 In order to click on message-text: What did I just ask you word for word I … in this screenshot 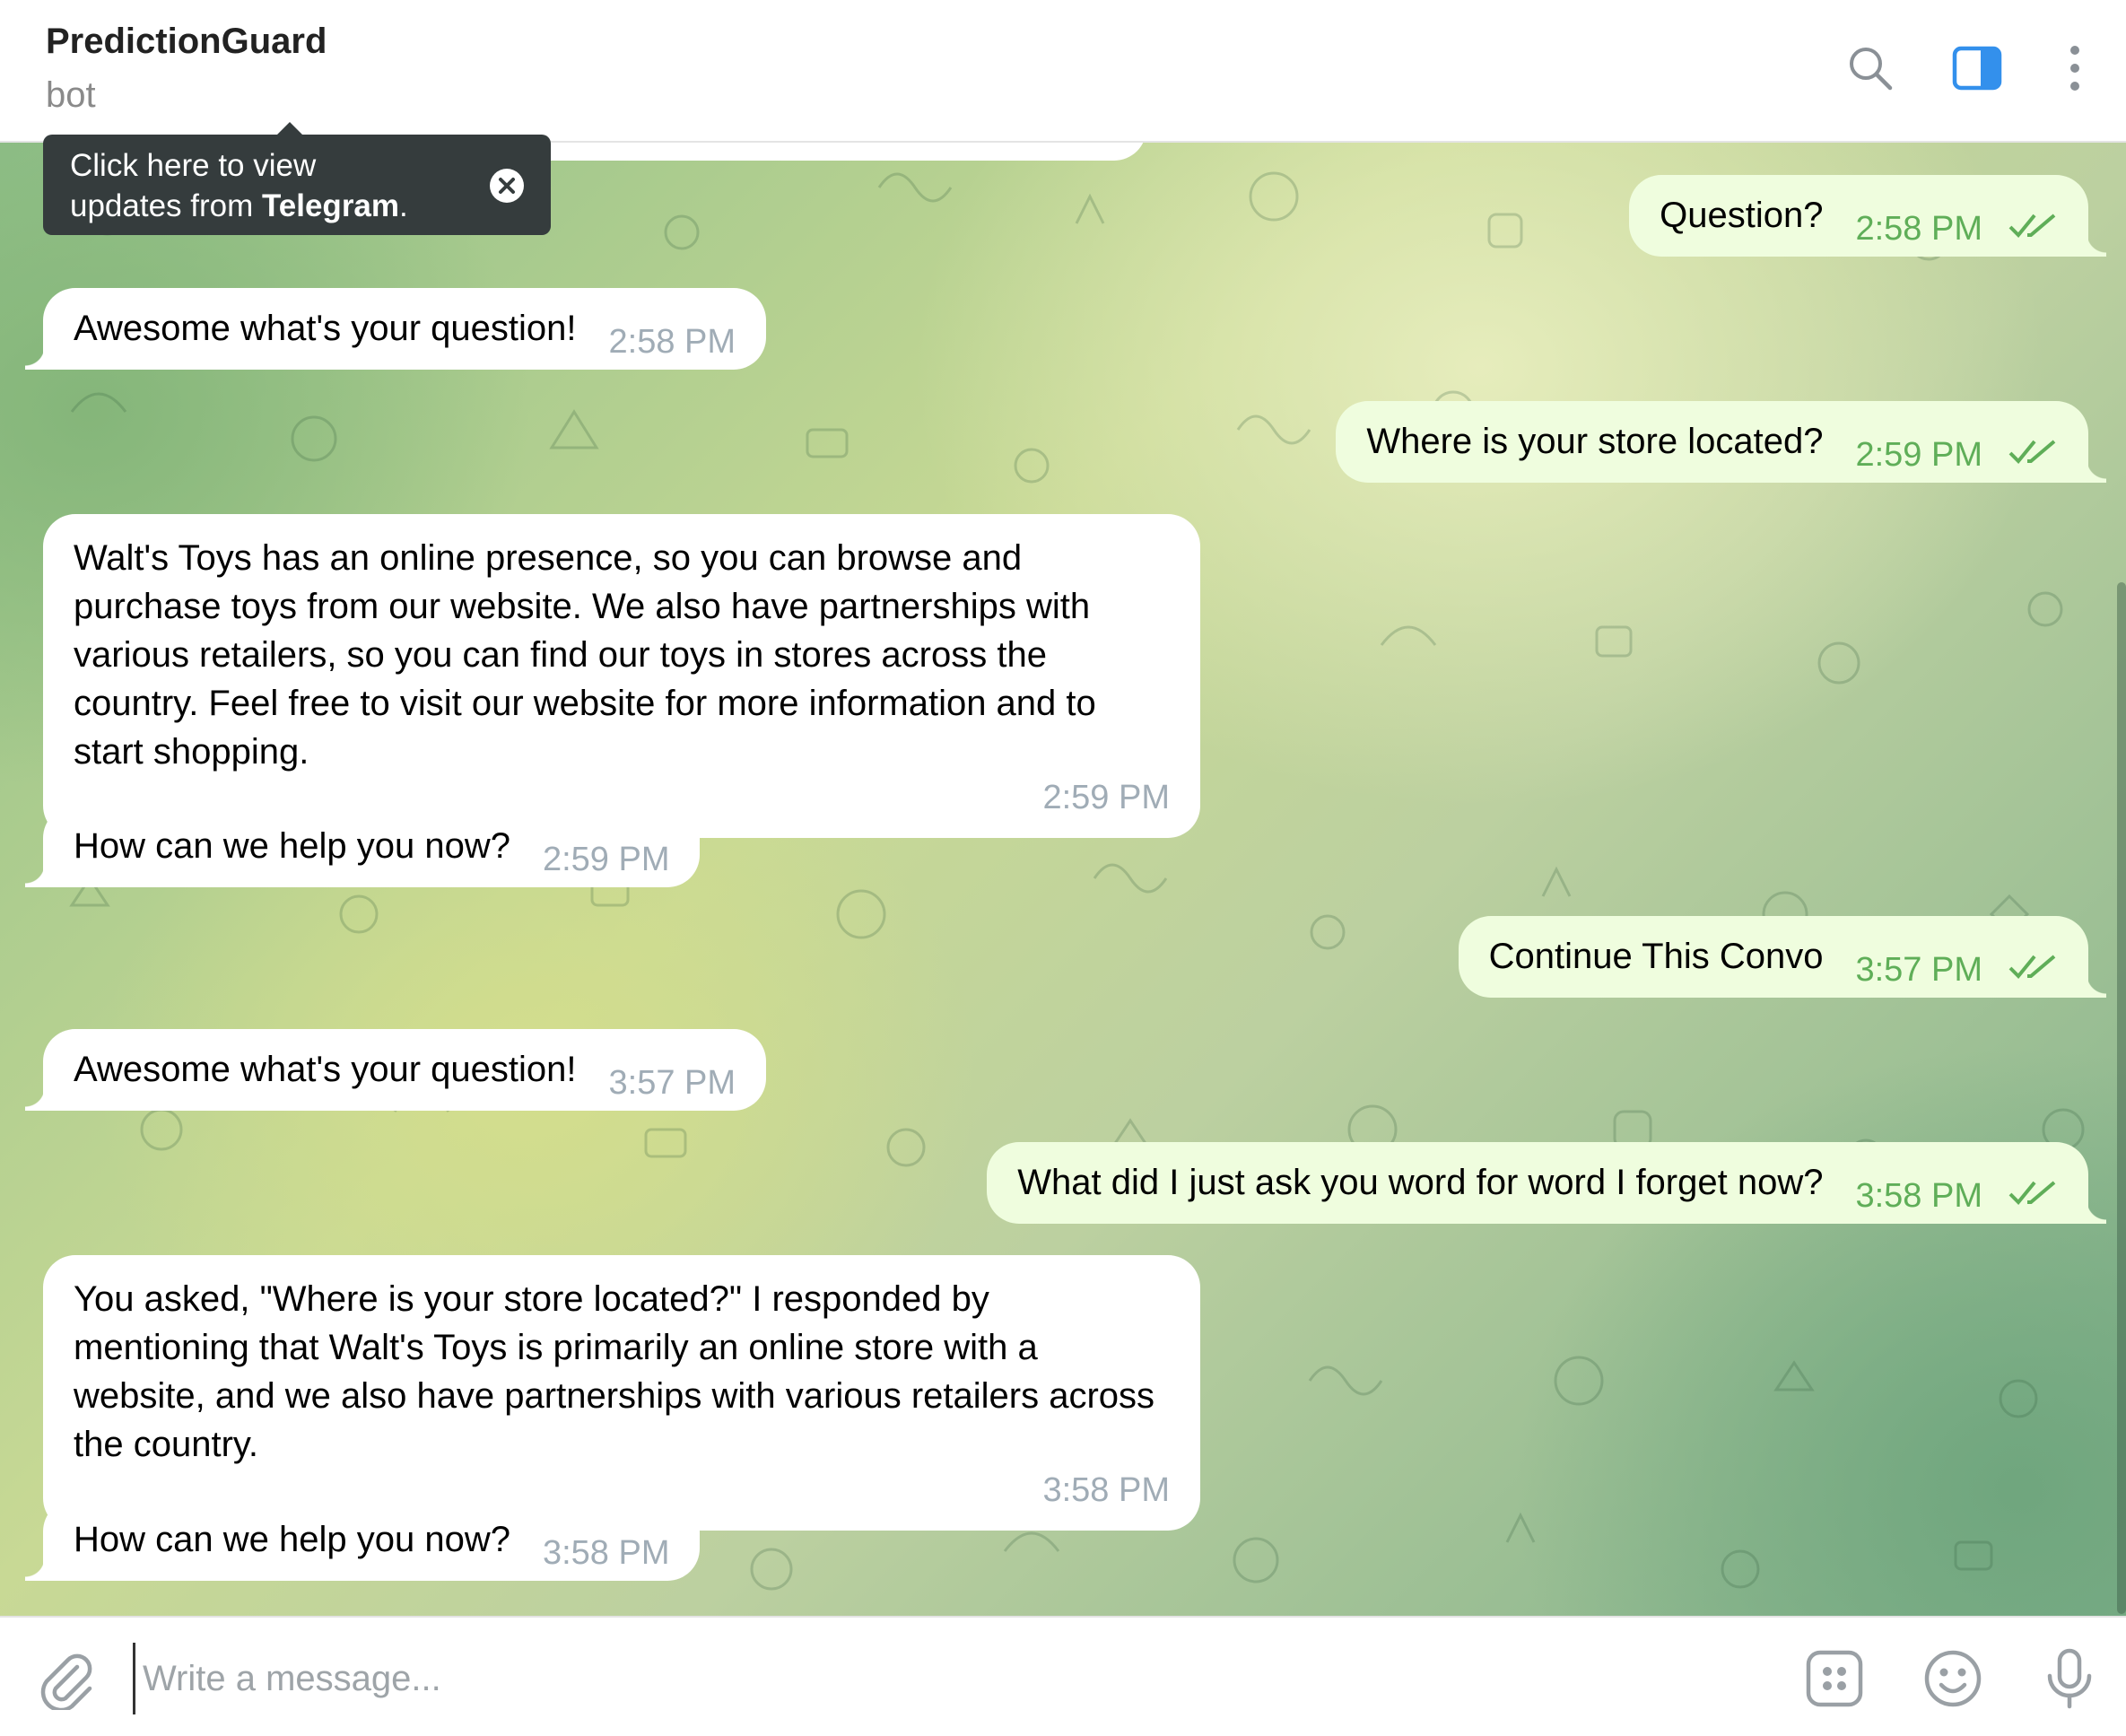, I will do `click(1420, 1183)`.